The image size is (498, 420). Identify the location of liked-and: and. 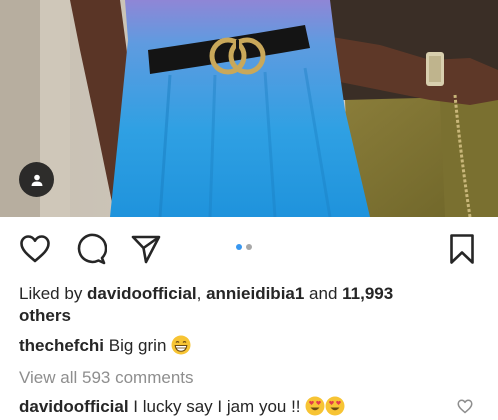
(323, 293).